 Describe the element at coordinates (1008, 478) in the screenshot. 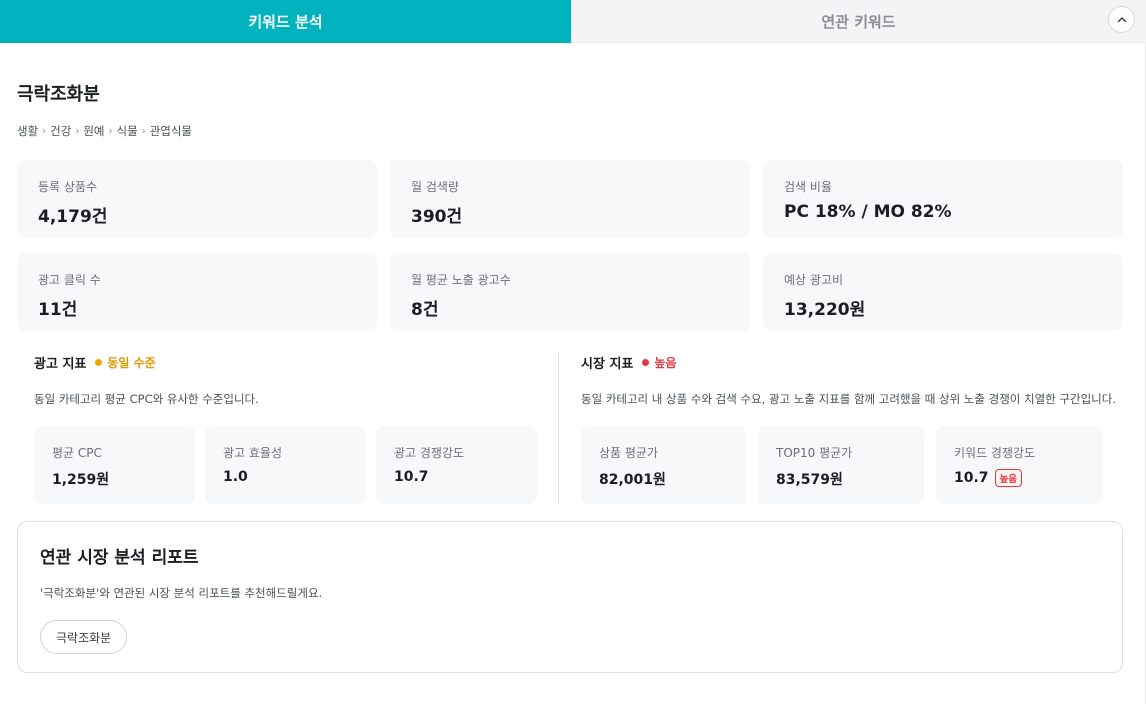

I see `status-badge: 높음` at that location.